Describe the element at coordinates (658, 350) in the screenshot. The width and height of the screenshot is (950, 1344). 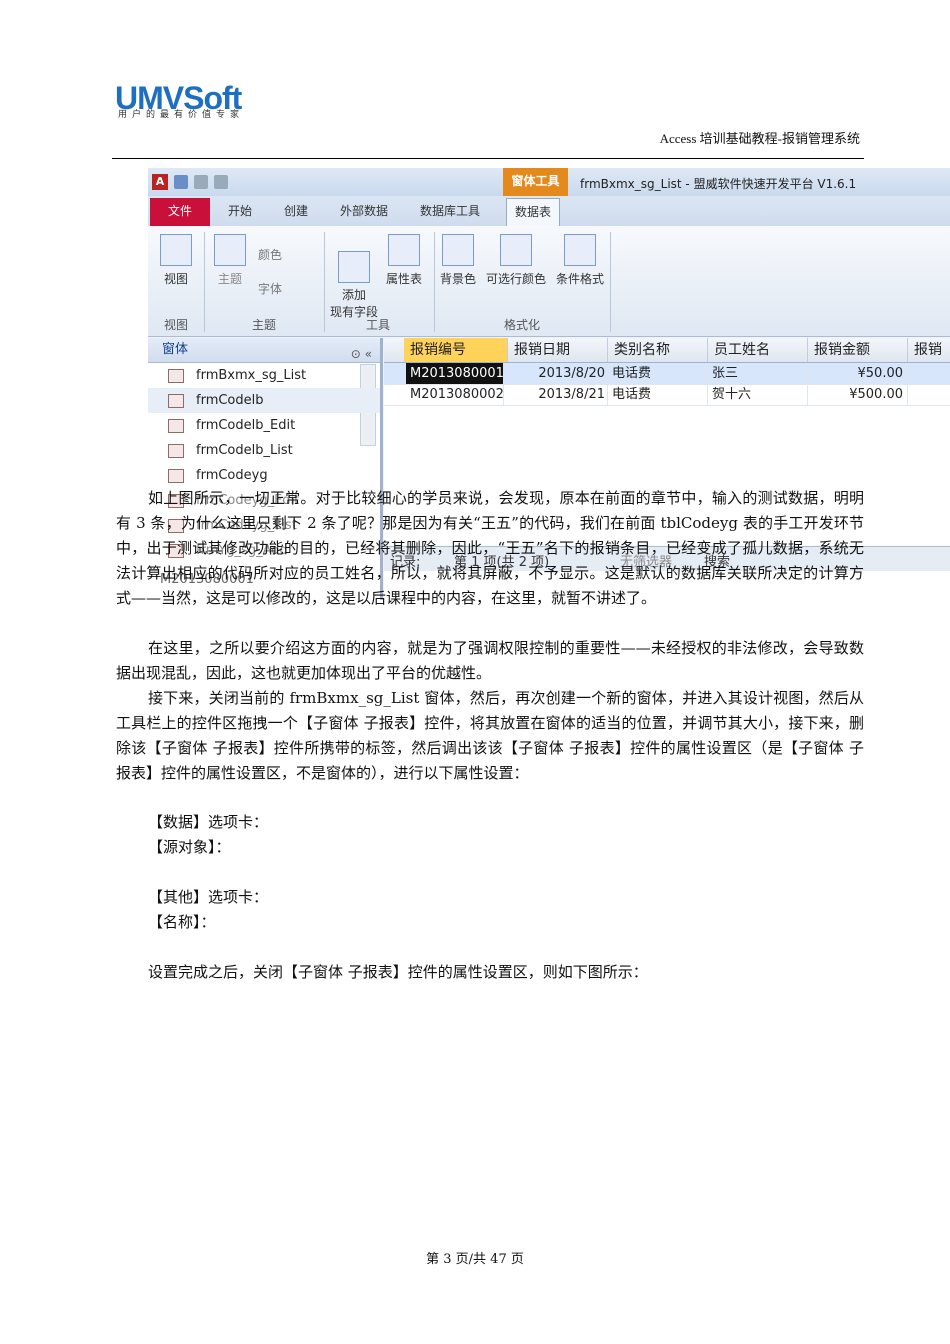
I see `column-header: 类别名称` at that location.